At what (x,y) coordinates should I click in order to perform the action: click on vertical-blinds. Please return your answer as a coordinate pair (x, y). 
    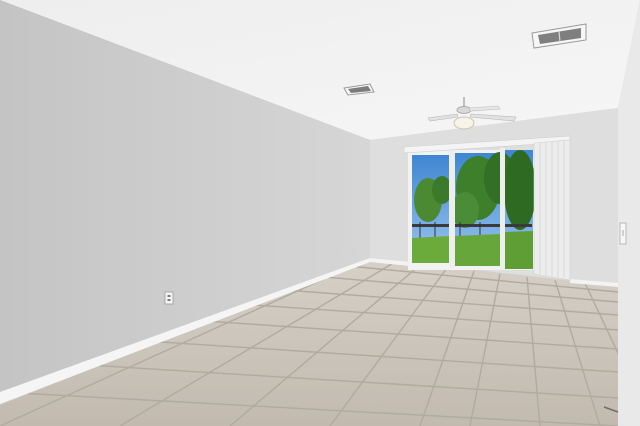
    Looking at the image, I should click on (552, 210).